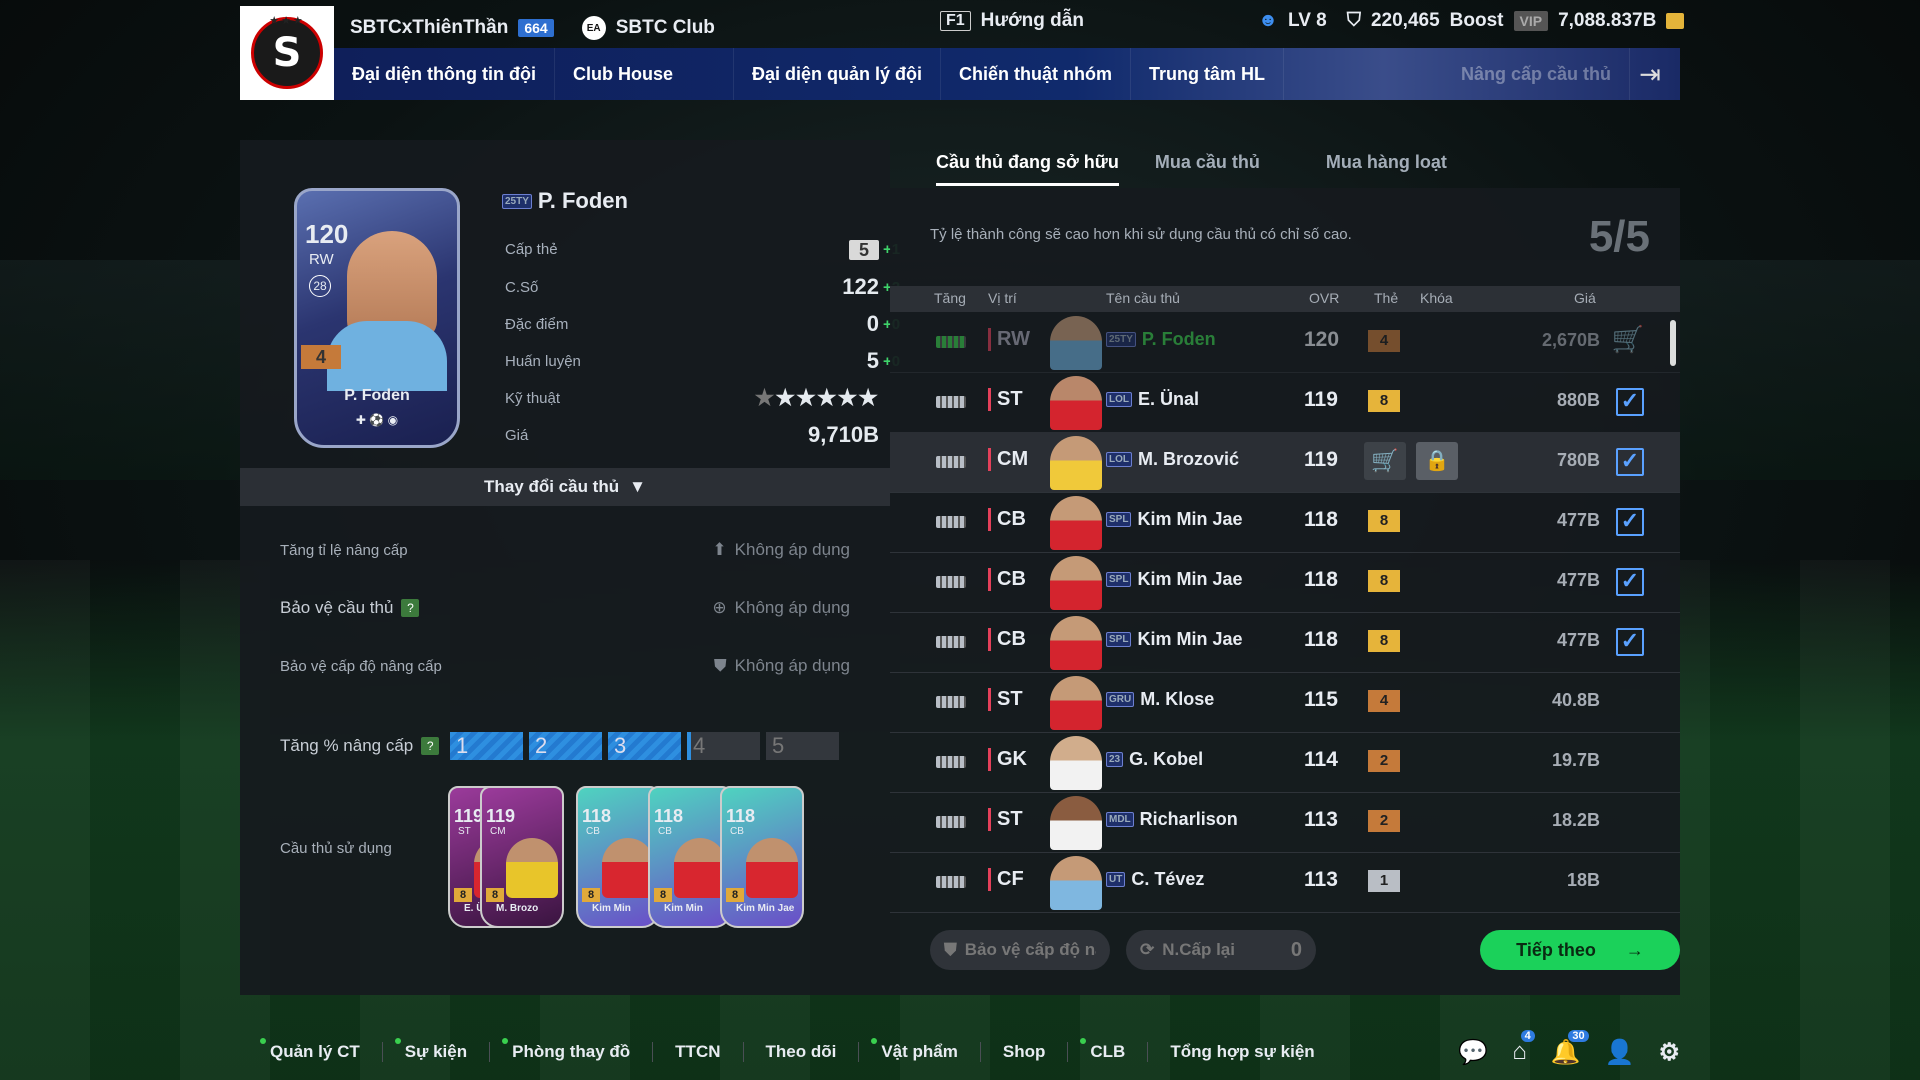 The image size is (1920, 1080). What do you see at coordinates (1531, 21) in the screenshot?
I see `vip-badge: VIP` at bounding box center [1531, 21].